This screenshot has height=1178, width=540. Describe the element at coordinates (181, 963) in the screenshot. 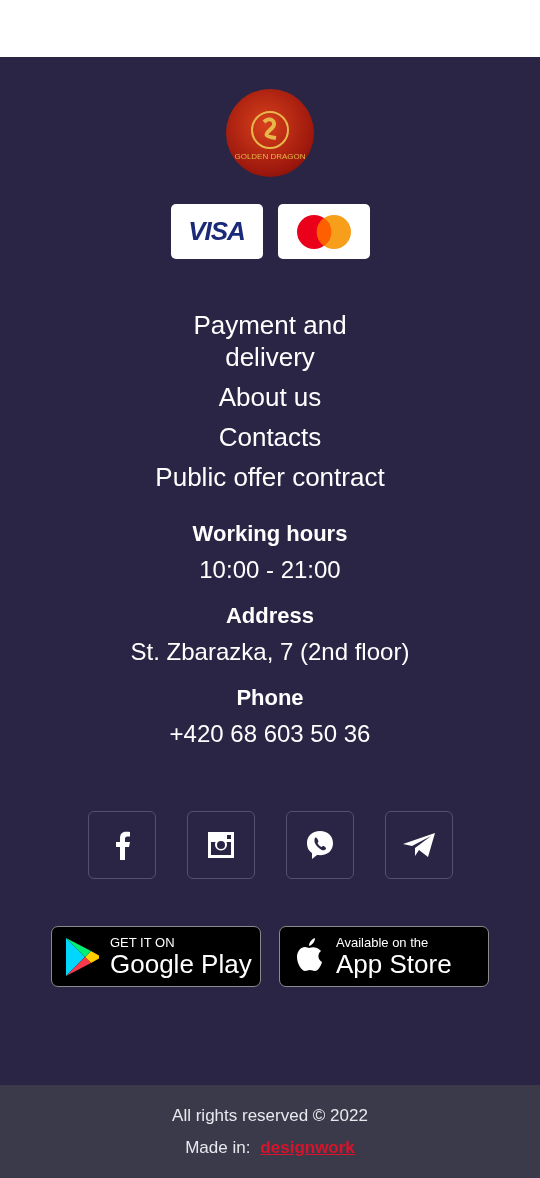

I see `store-name: Google Play` at that location.